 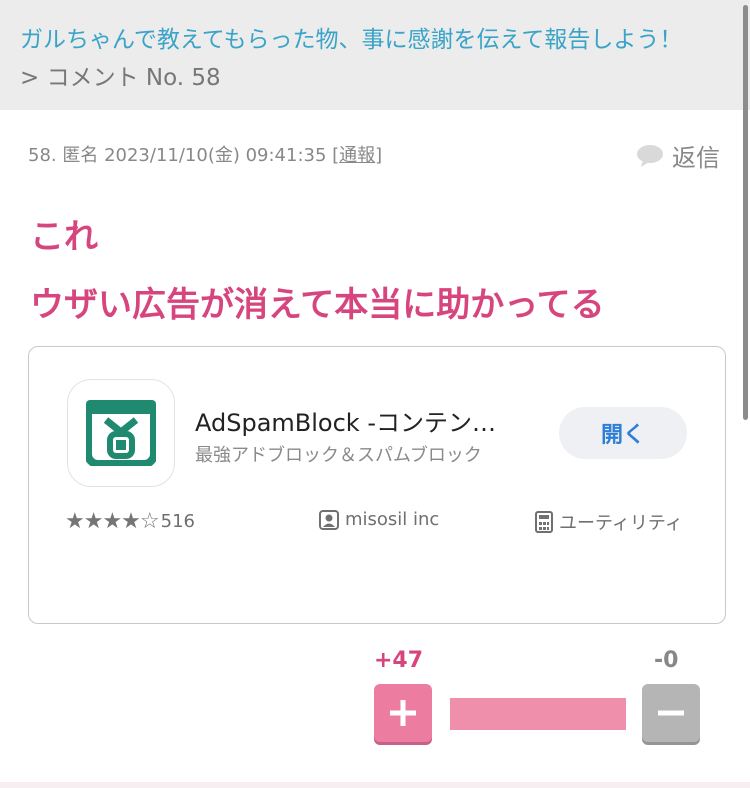 I want to click on scrollbar, so click(x=745, y=394).